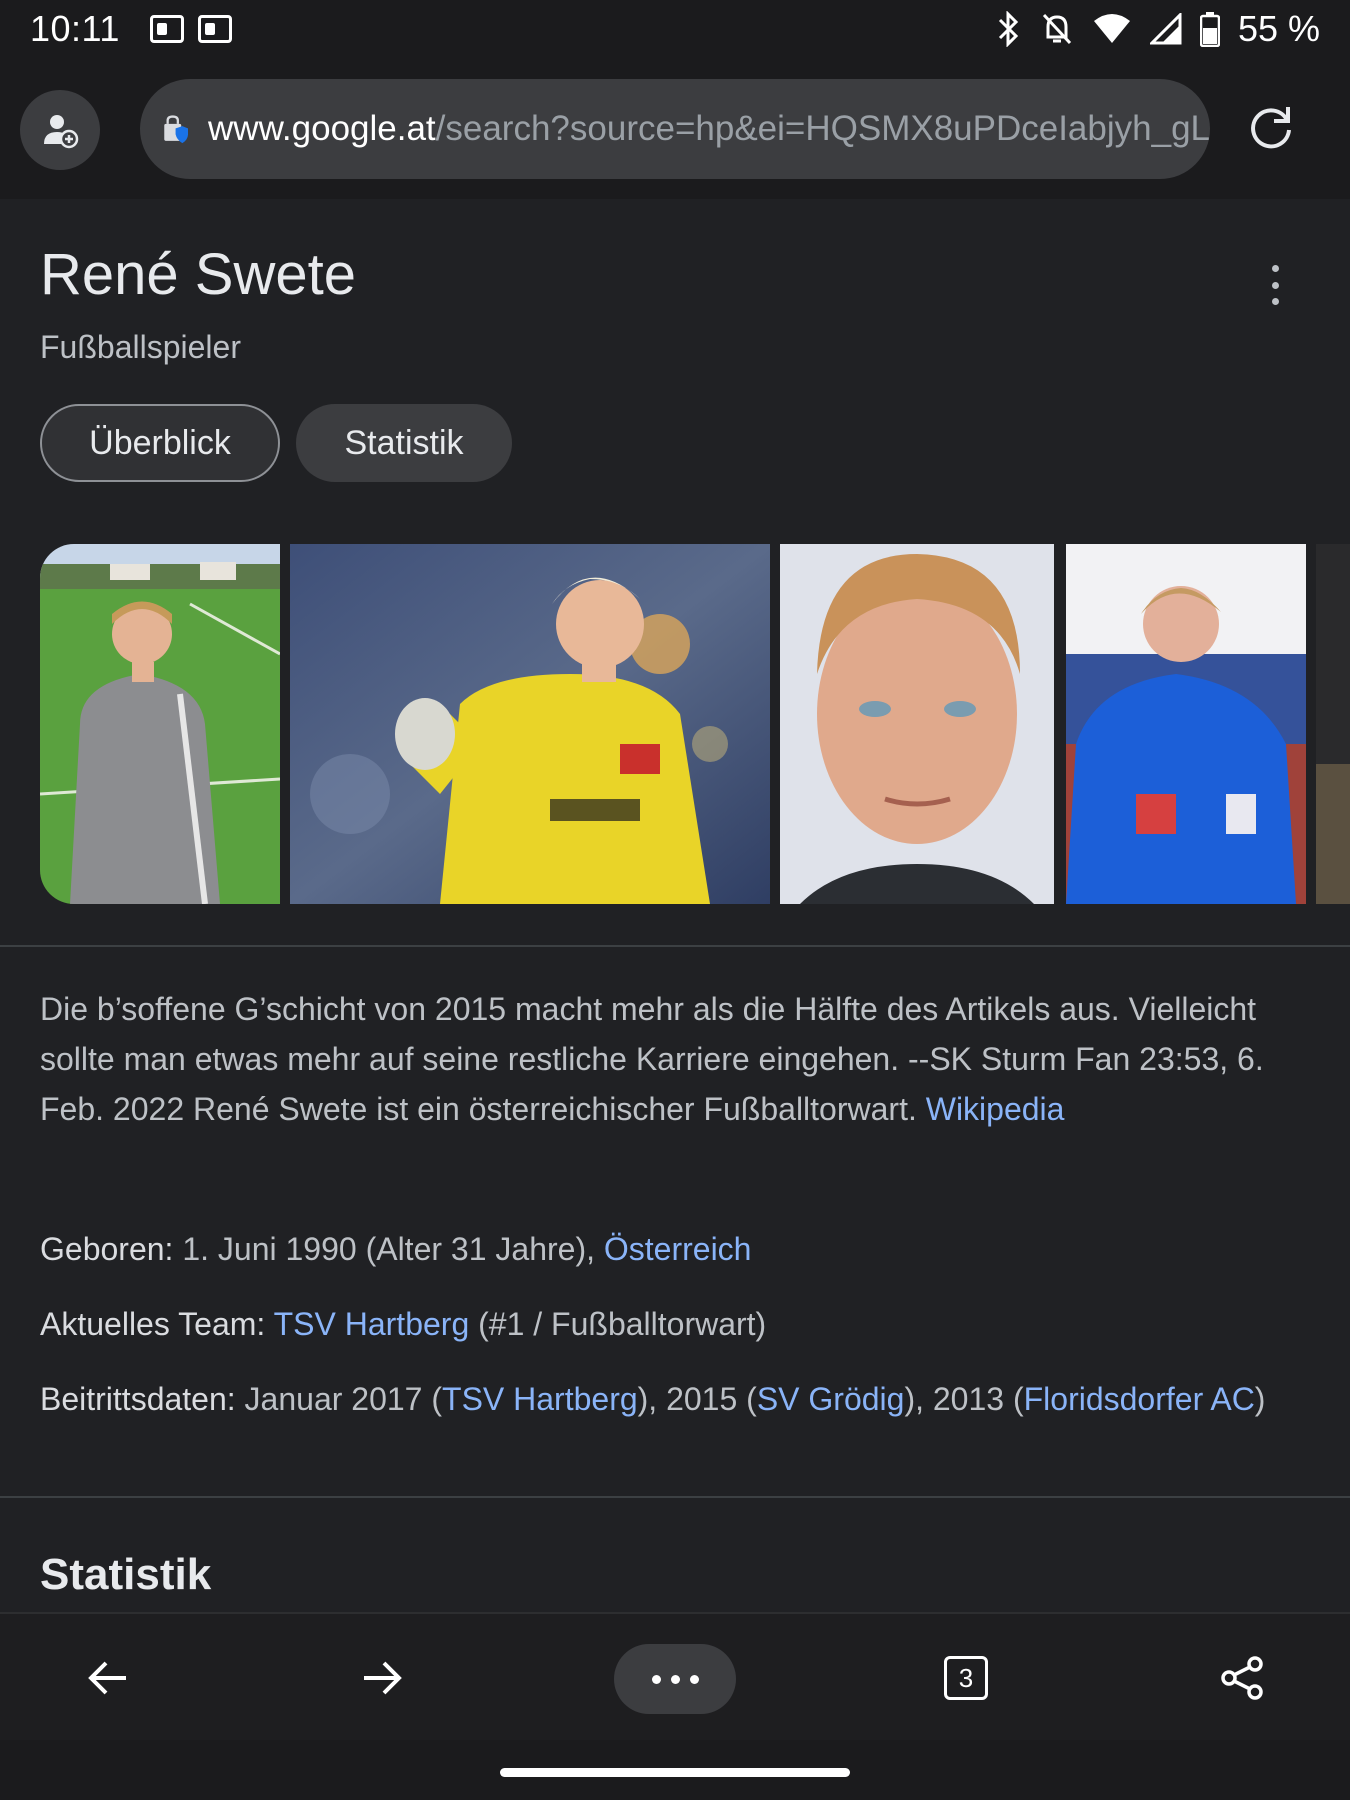 The width and height of the screenshot is (1350, 1800). Describe the element at coordinates (372, 1324) in the screenshot. I see `team-link: TSV Hartberg` at that location.